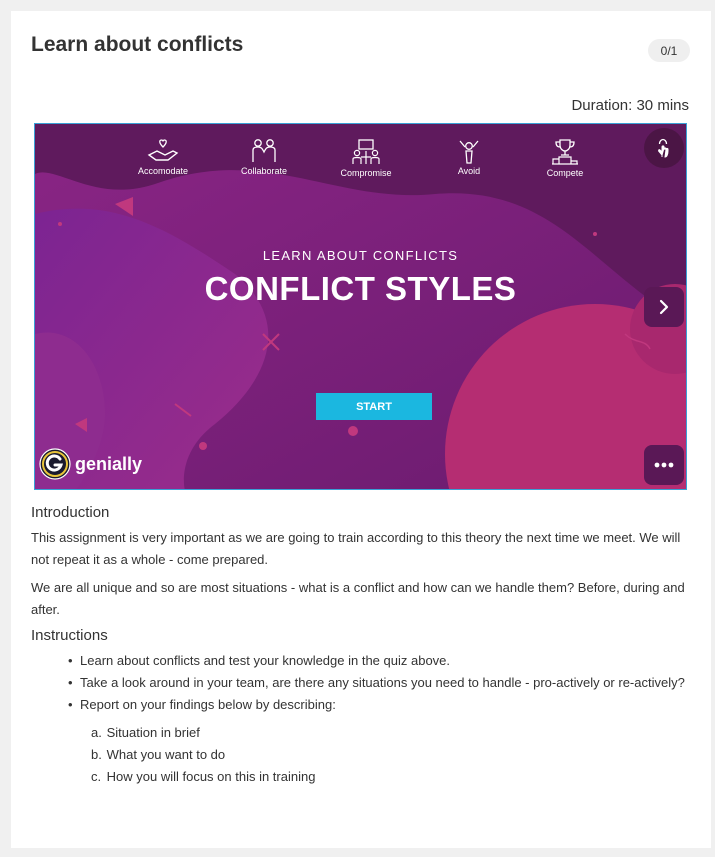 The width and height of the screenshot is (715, 857). Describe the element at coordinates (360, 255) in the screenshot. I see `slide-subtitle: LEARN ABOUT CONFLICTS` at that location.